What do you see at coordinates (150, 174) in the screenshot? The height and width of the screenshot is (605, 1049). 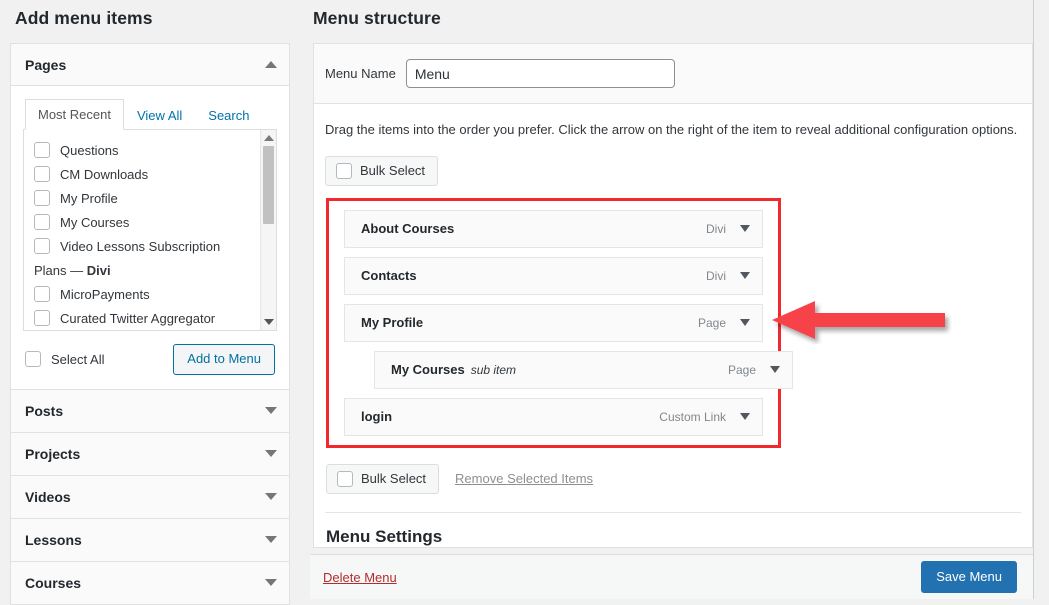 I see `list-item: CM Downloads` at bounding box center [150, 174].